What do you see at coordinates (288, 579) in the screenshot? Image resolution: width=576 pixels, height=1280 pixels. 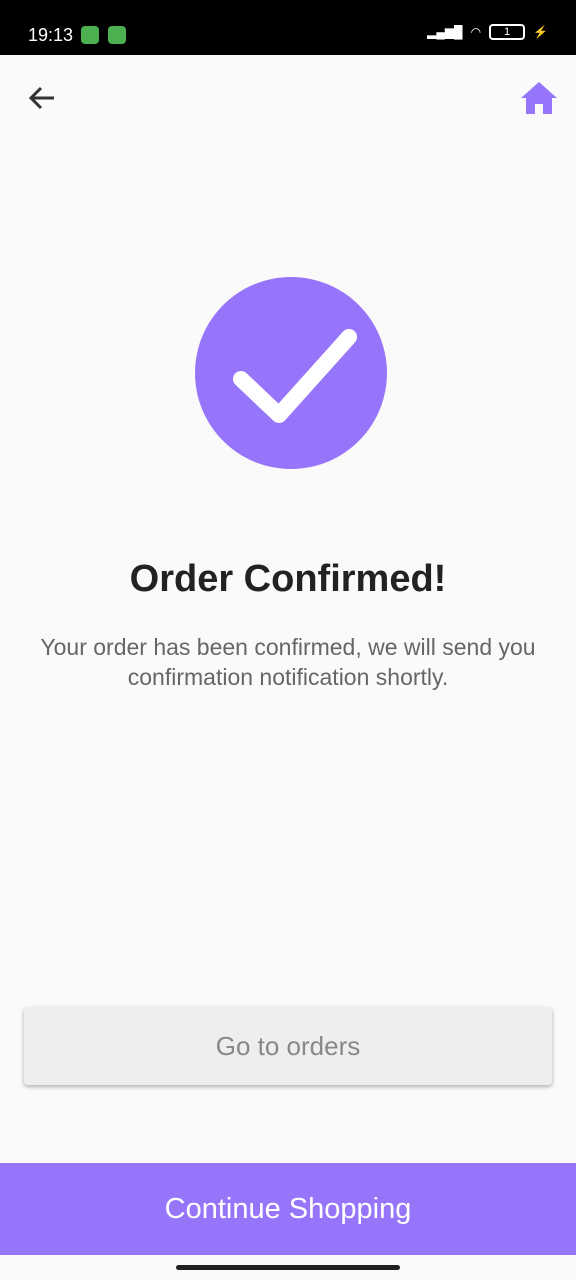 I see `page-title: Order Confirmed!` at bounding box center [288, 579].